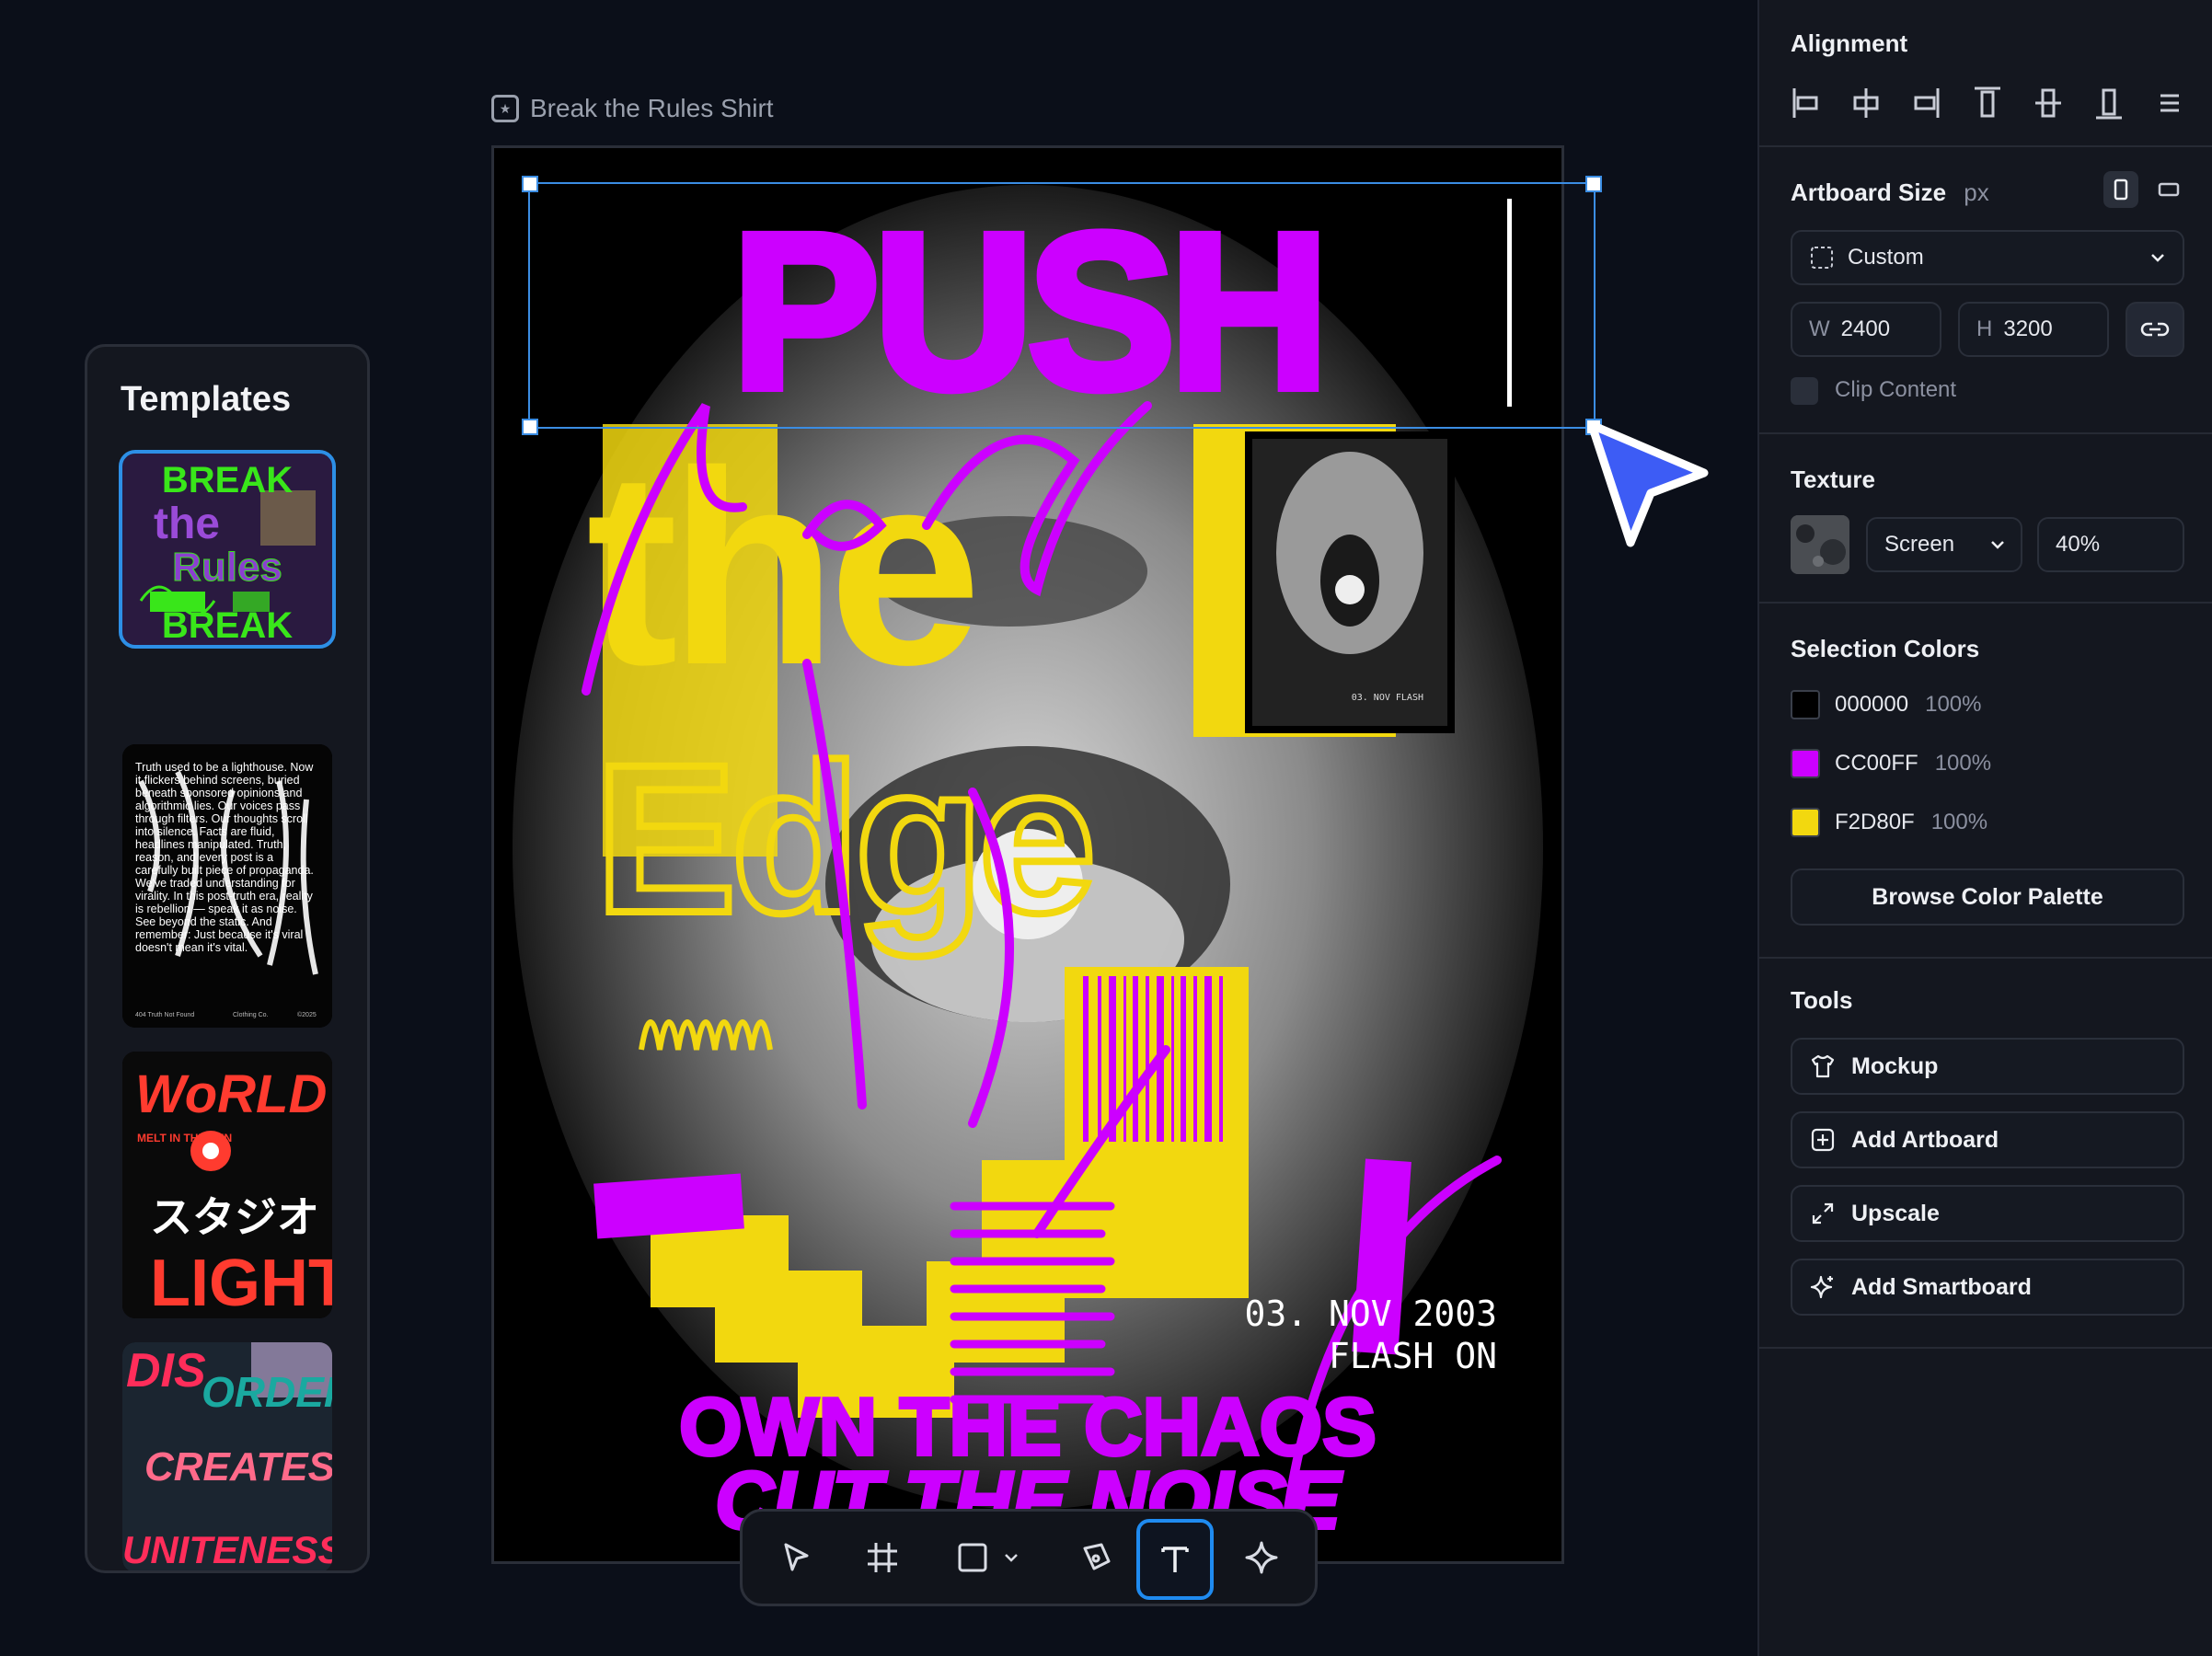 The height and width of the screenshot is (1656, 2212). Describe the element at coordinates (238, 1466) in the screenshot. I see `t4-l3: CREATES` at that location.